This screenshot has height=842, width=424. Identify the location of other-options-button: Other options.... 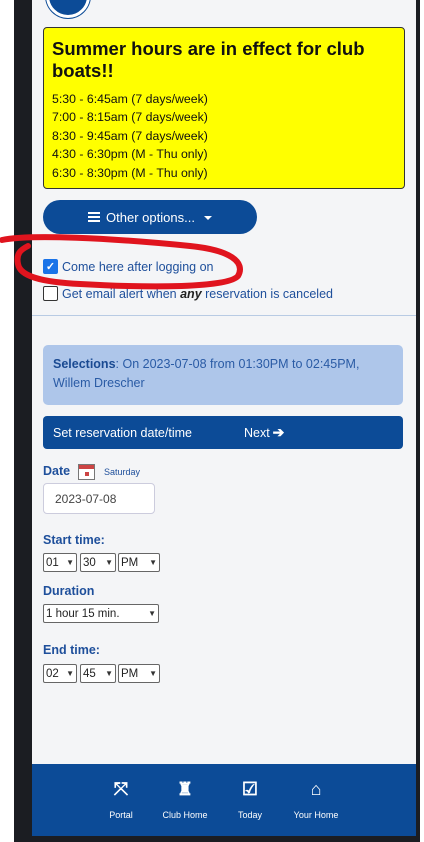
(150, 217).